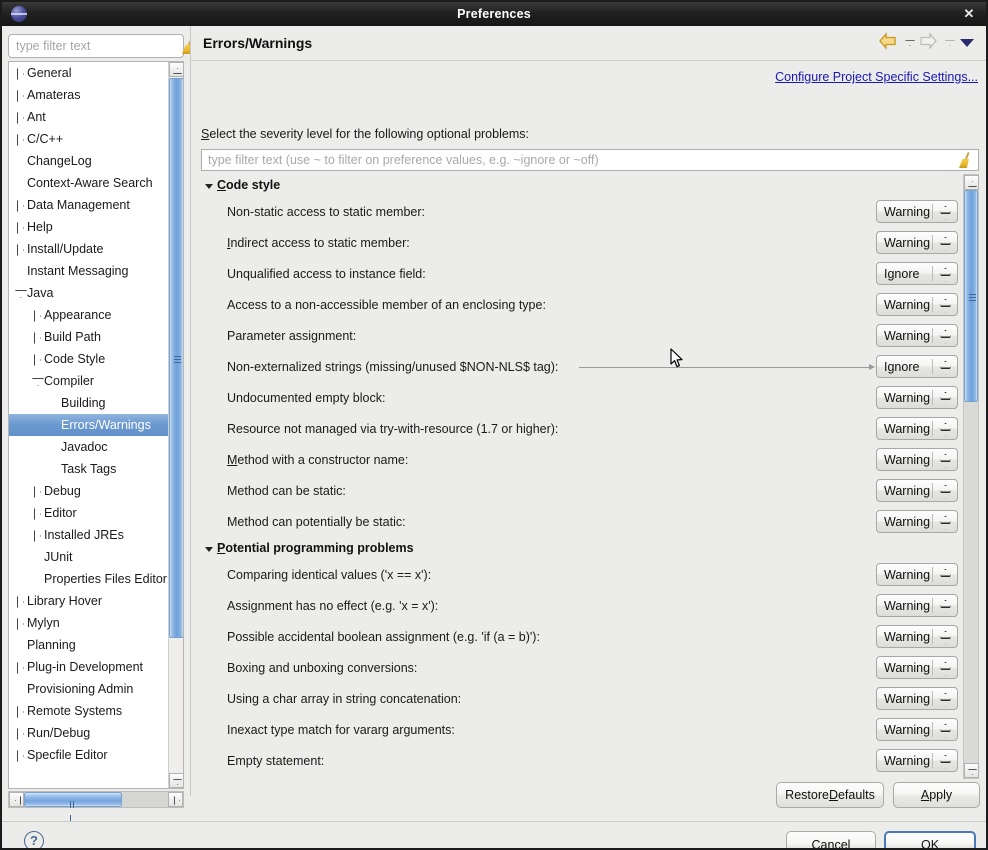 Image resolution: width=988 pixels, height=850 pixels. What do you see at coordinates (89, 447) in the screenshot?
I see `sidebar-item-javadoc: Javadoc` at bounding box center [89, 447].